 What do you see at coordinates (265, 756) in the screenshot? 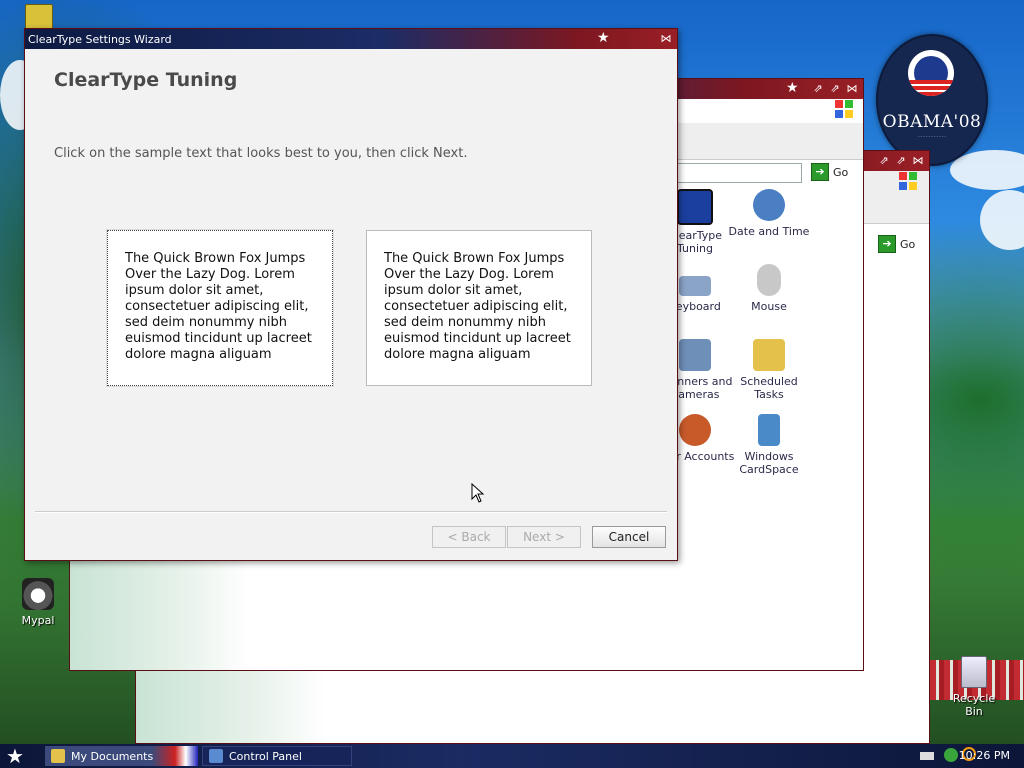
I see `taskbar-item-label: Control Panel` at bounding box center [265, 756].